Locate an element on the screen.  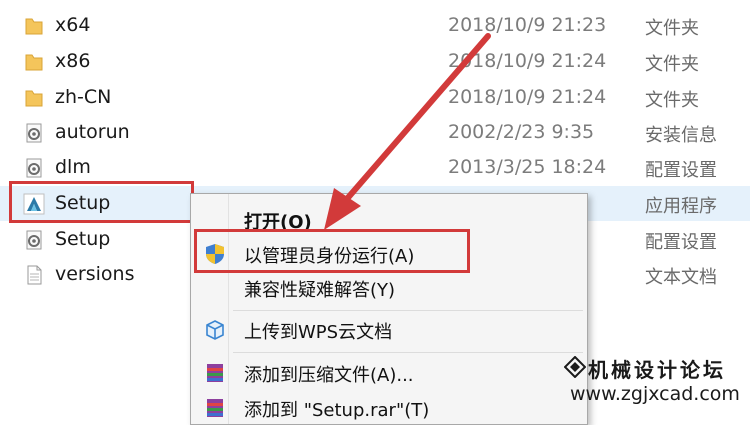
watermark-logo-icon is located at coordinates (575, 367).